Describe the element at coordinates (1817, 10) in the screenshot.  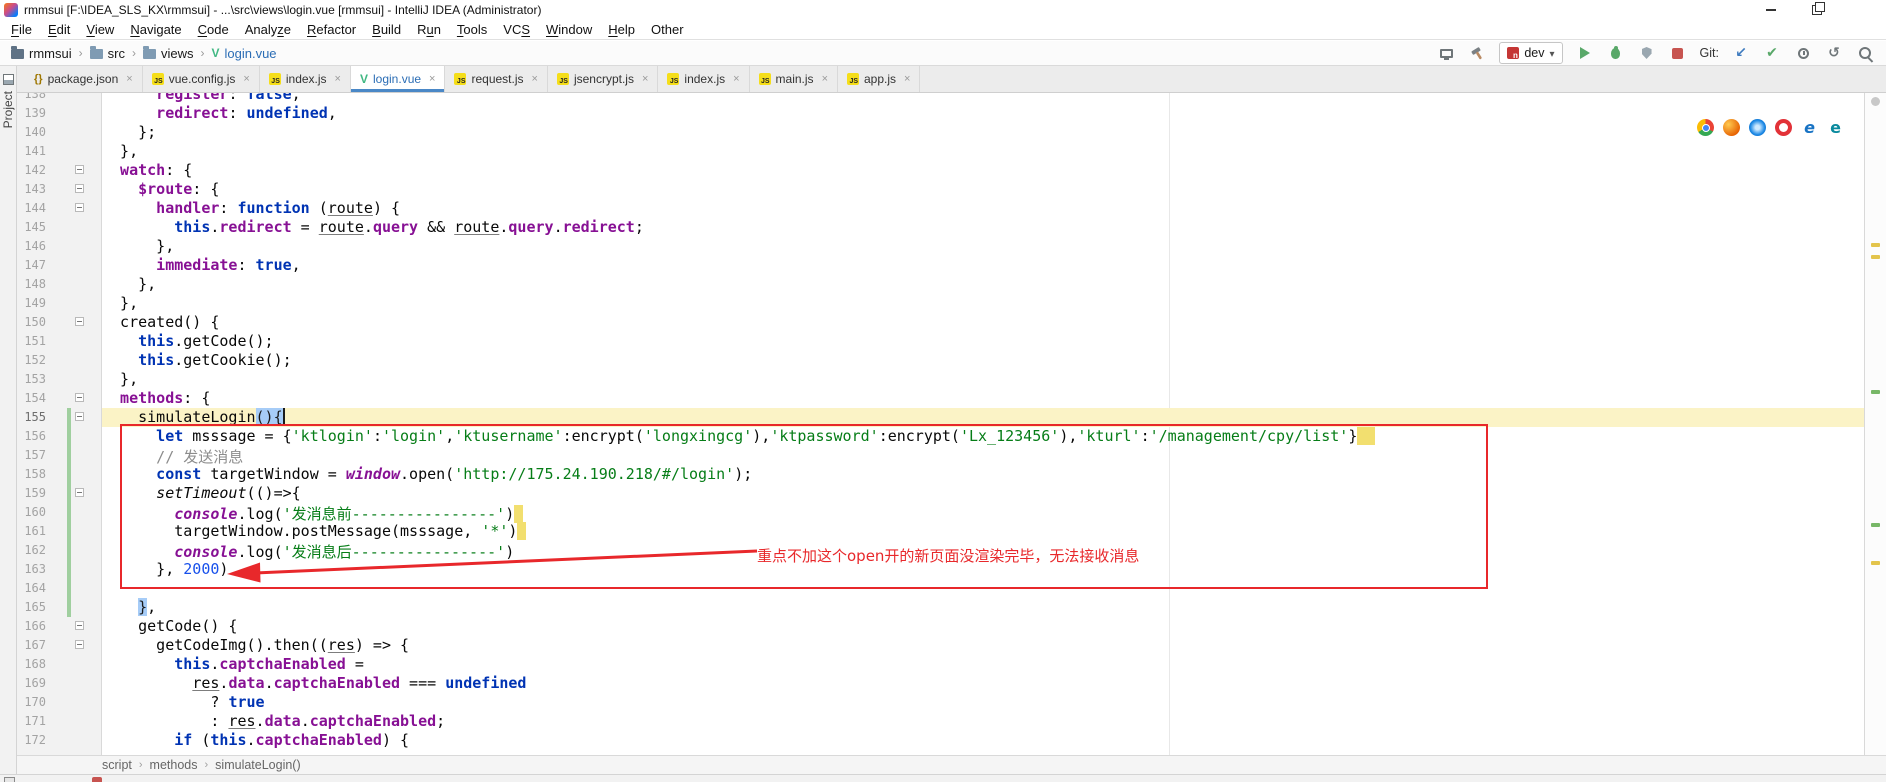
I see `restore-button` at that location.